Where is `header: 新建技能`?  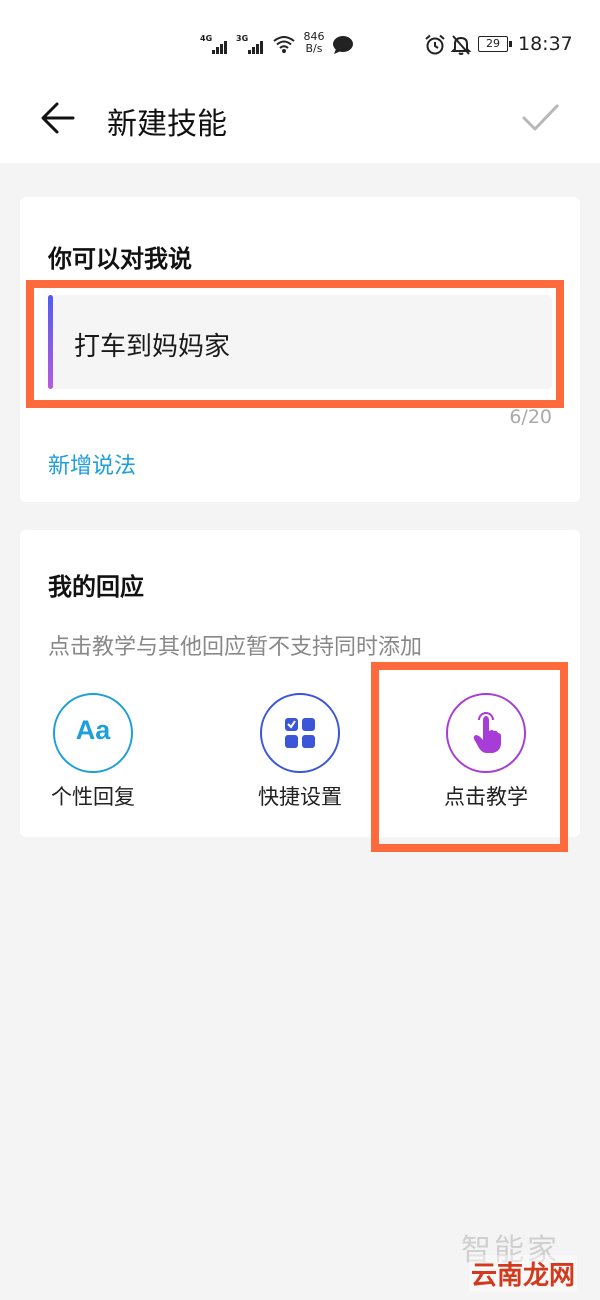 header: 新建技能 is located at coordinates (300, 125).